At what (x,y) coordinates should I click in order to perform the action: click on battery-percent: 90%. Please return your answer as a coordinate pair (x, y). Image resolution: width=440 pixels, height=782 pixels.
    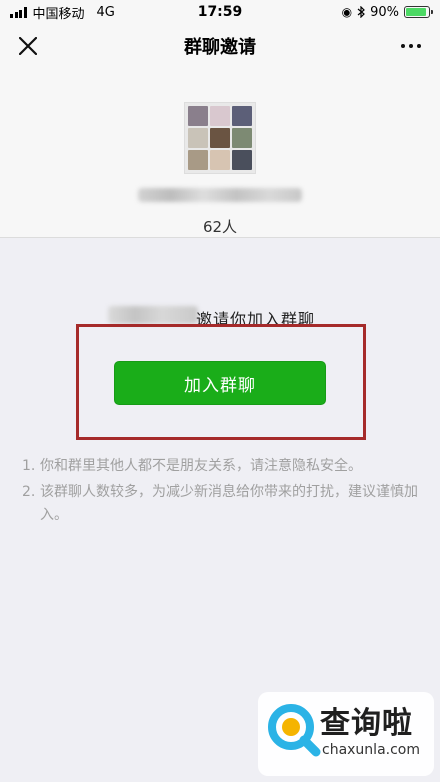
    Looking at the image, I should click on (384, 12).